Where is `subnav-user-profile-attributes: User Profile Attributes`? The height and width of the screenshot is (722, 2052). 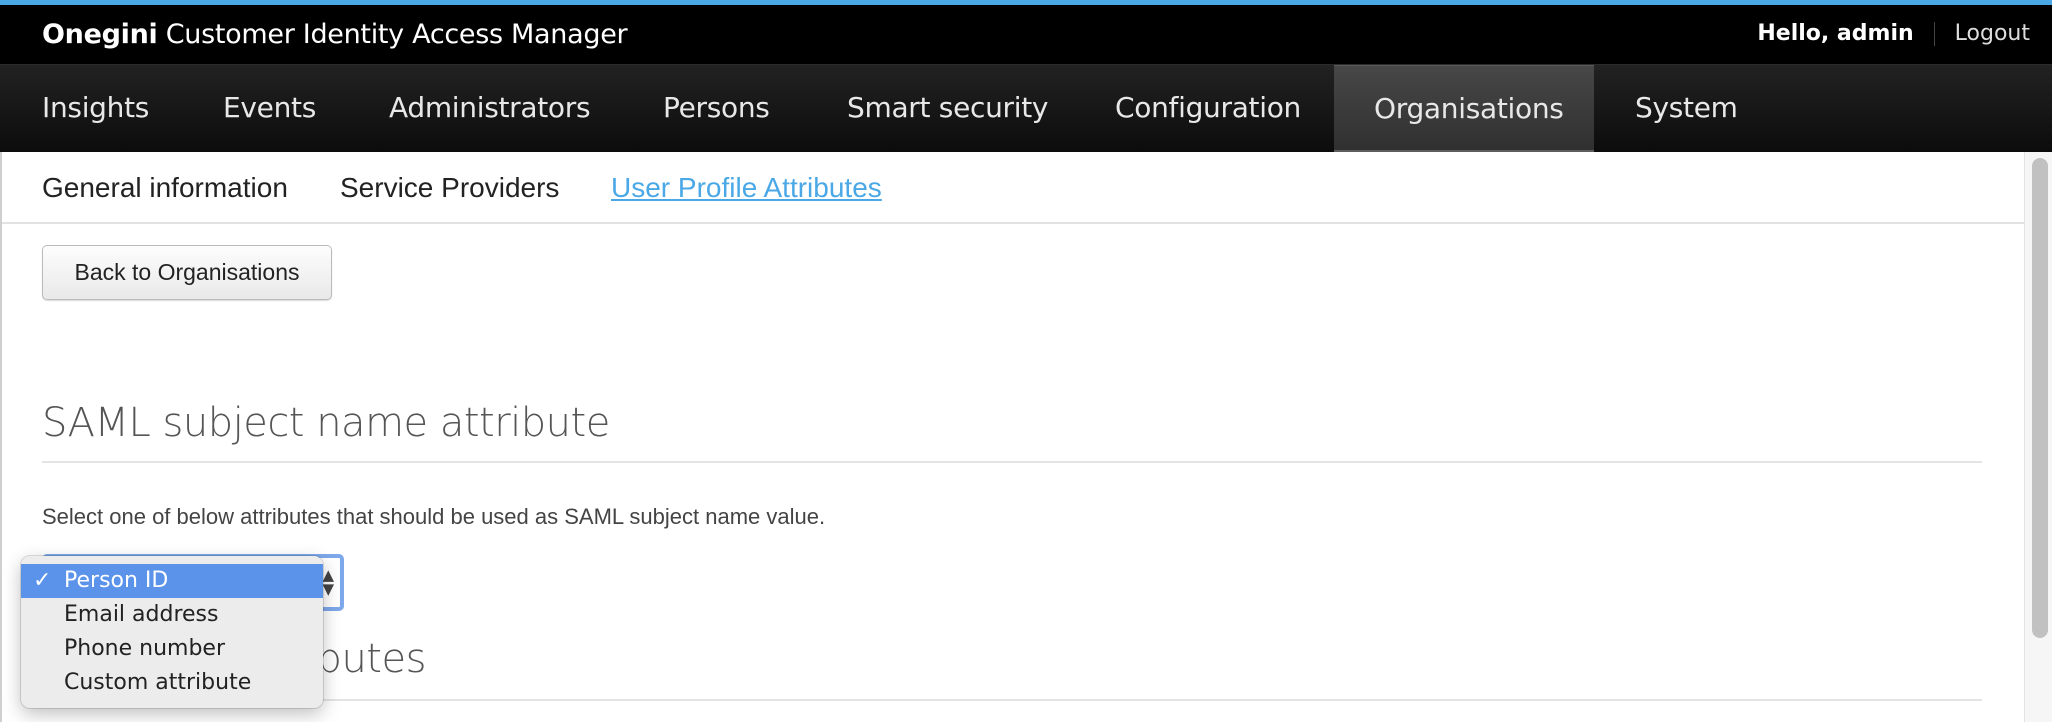
subnav-user-profile-attributes: User Profile Attributes is located at coordinates (746, 188).